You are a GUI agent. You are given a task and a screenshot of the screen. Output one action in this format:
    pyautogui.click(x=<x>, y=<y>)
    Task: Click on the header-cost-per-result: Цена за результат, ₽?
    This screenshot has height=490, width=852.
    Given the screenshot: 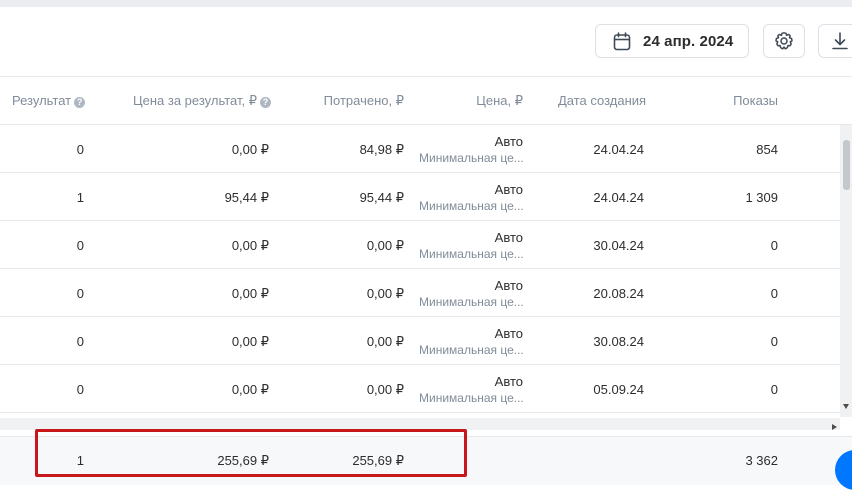 What is the action you would take?
    pyautogui.click(x=202, y=101)
    